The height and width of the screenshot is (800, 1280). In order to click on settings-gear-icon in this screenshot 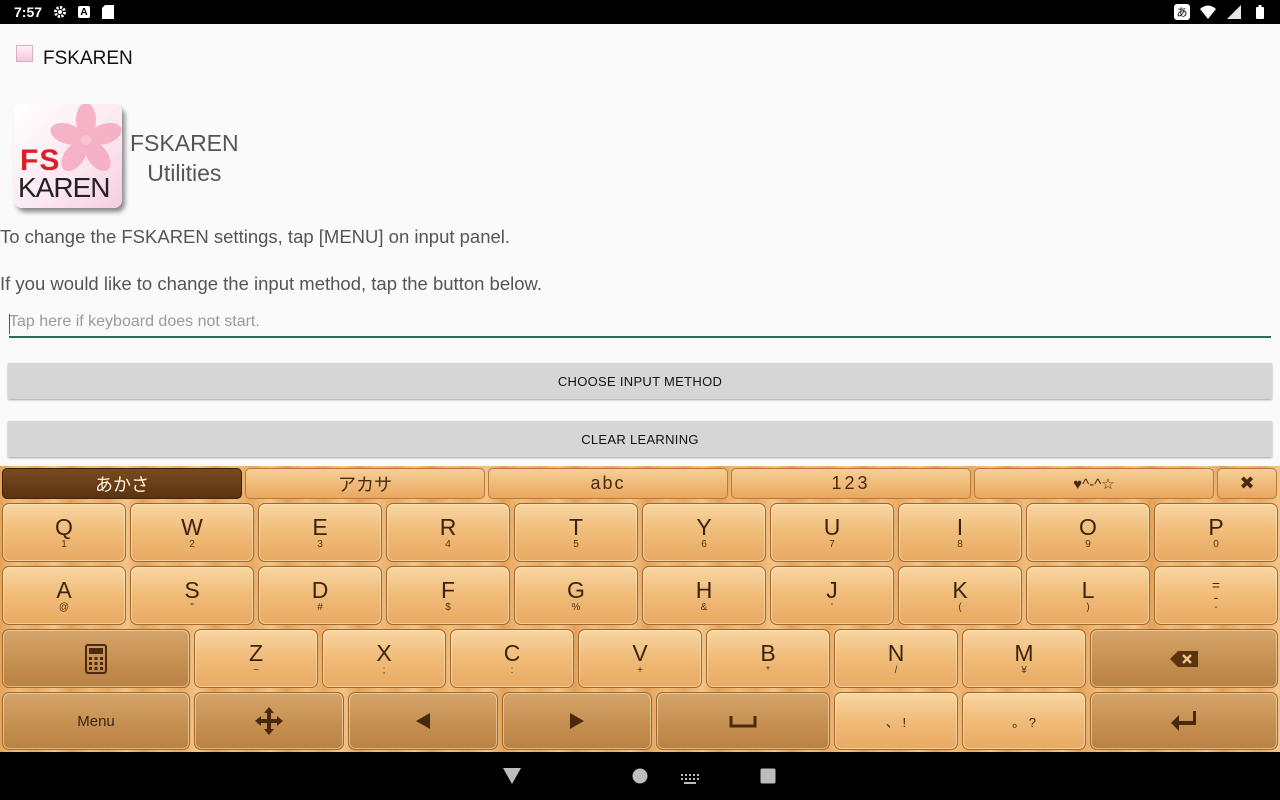, I will do `click(60, 12)`.